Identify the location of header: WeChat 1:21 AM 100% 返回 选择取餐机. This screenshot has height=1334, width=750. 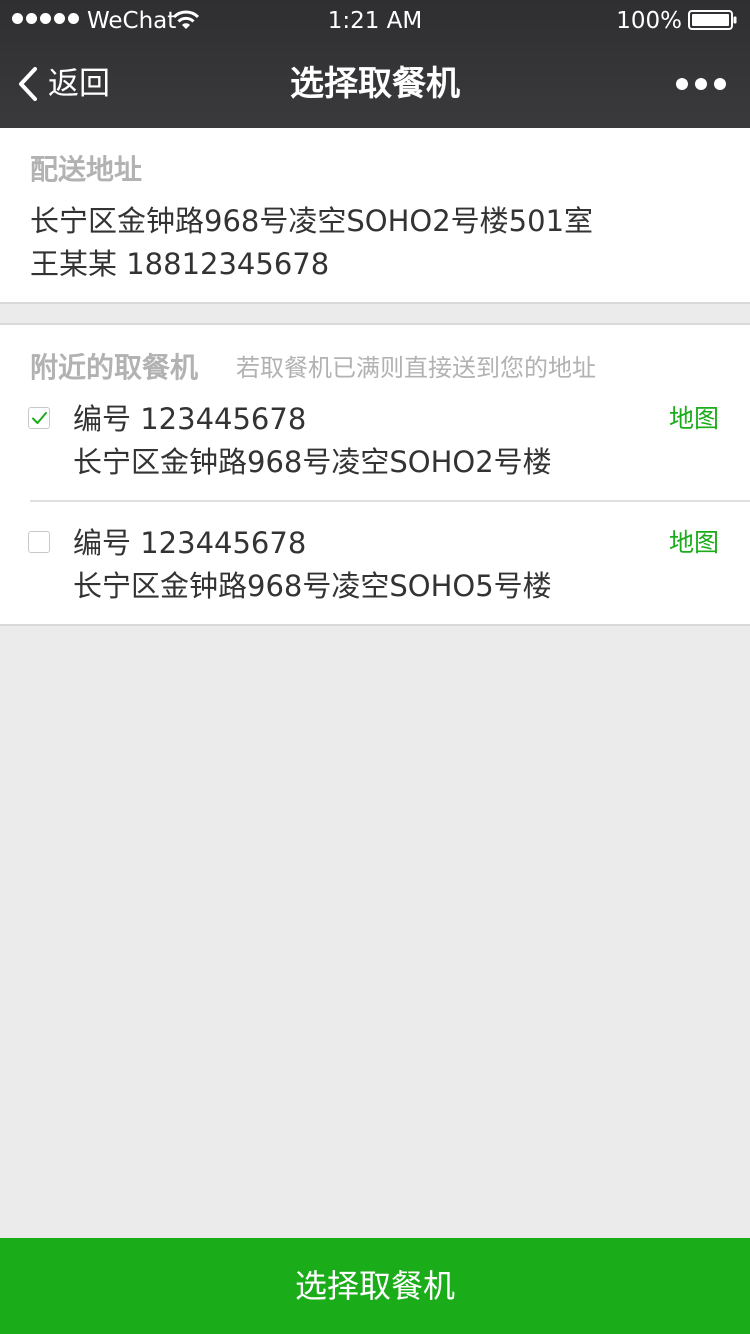
(375, 64).